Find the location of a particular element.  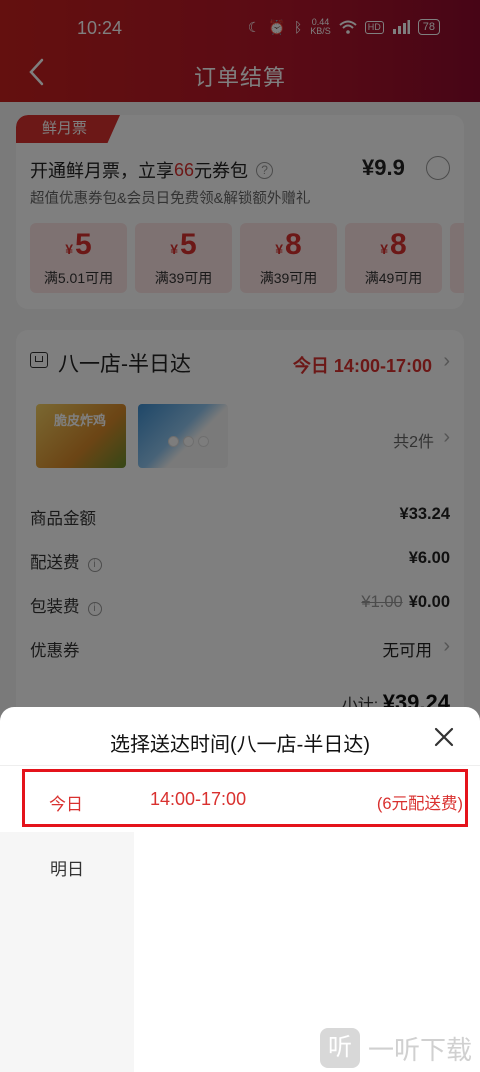

day-tab-tomorrow: 明日 is located at coordinates (67, 867).